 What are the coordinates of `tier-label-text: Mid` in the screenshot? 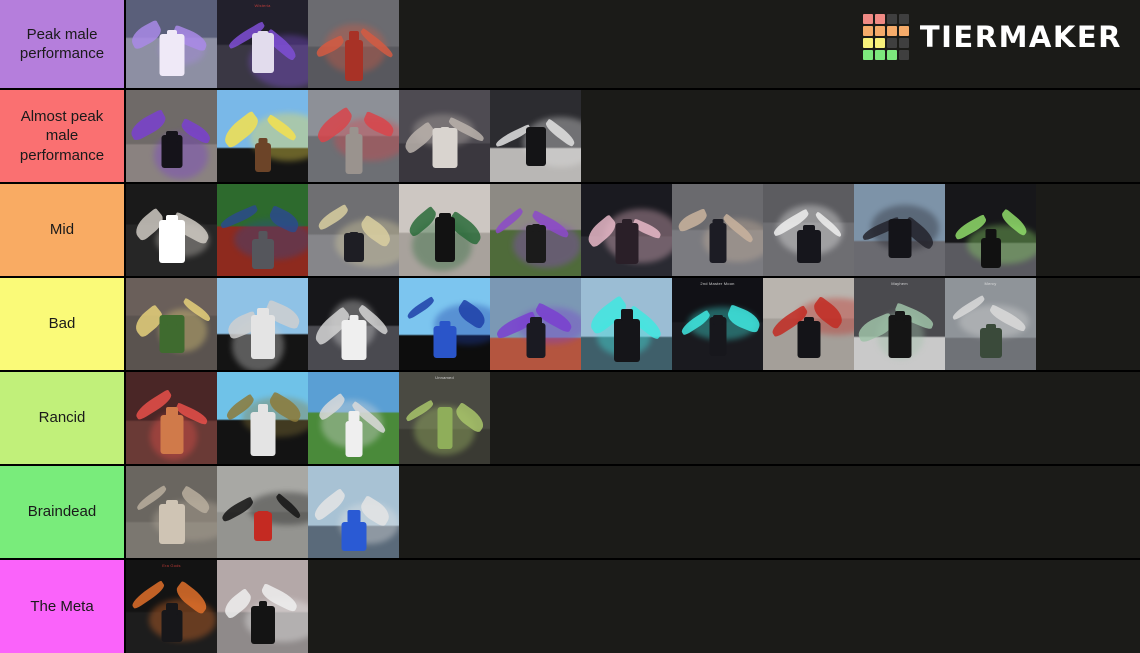 It's located at (62, 230).